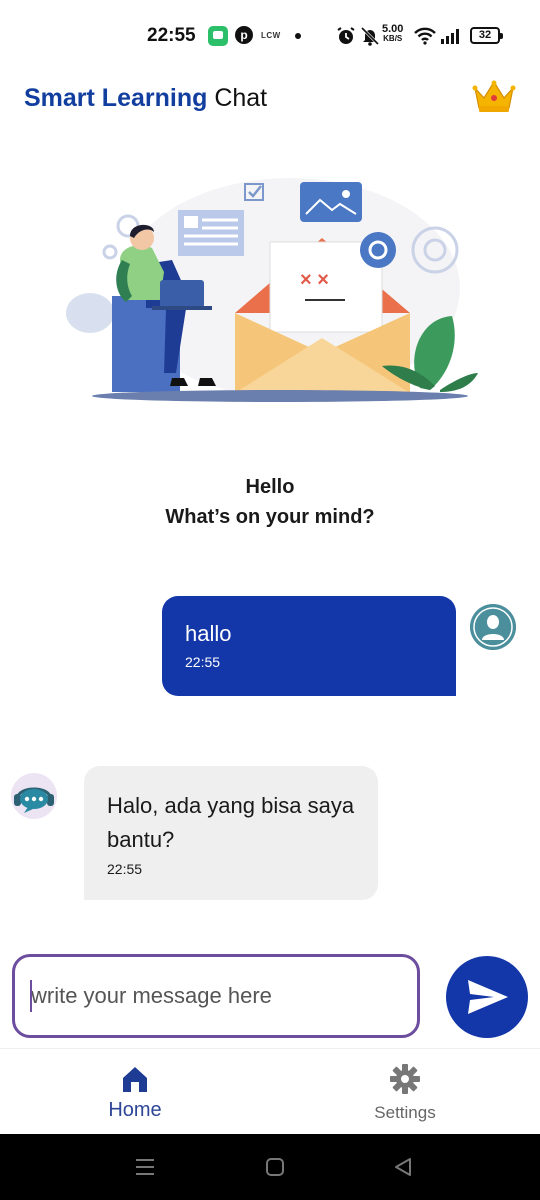  Describe the element at coordinates (405, 1112) in the screenshot. I see `nav-label: Settings` at that location.